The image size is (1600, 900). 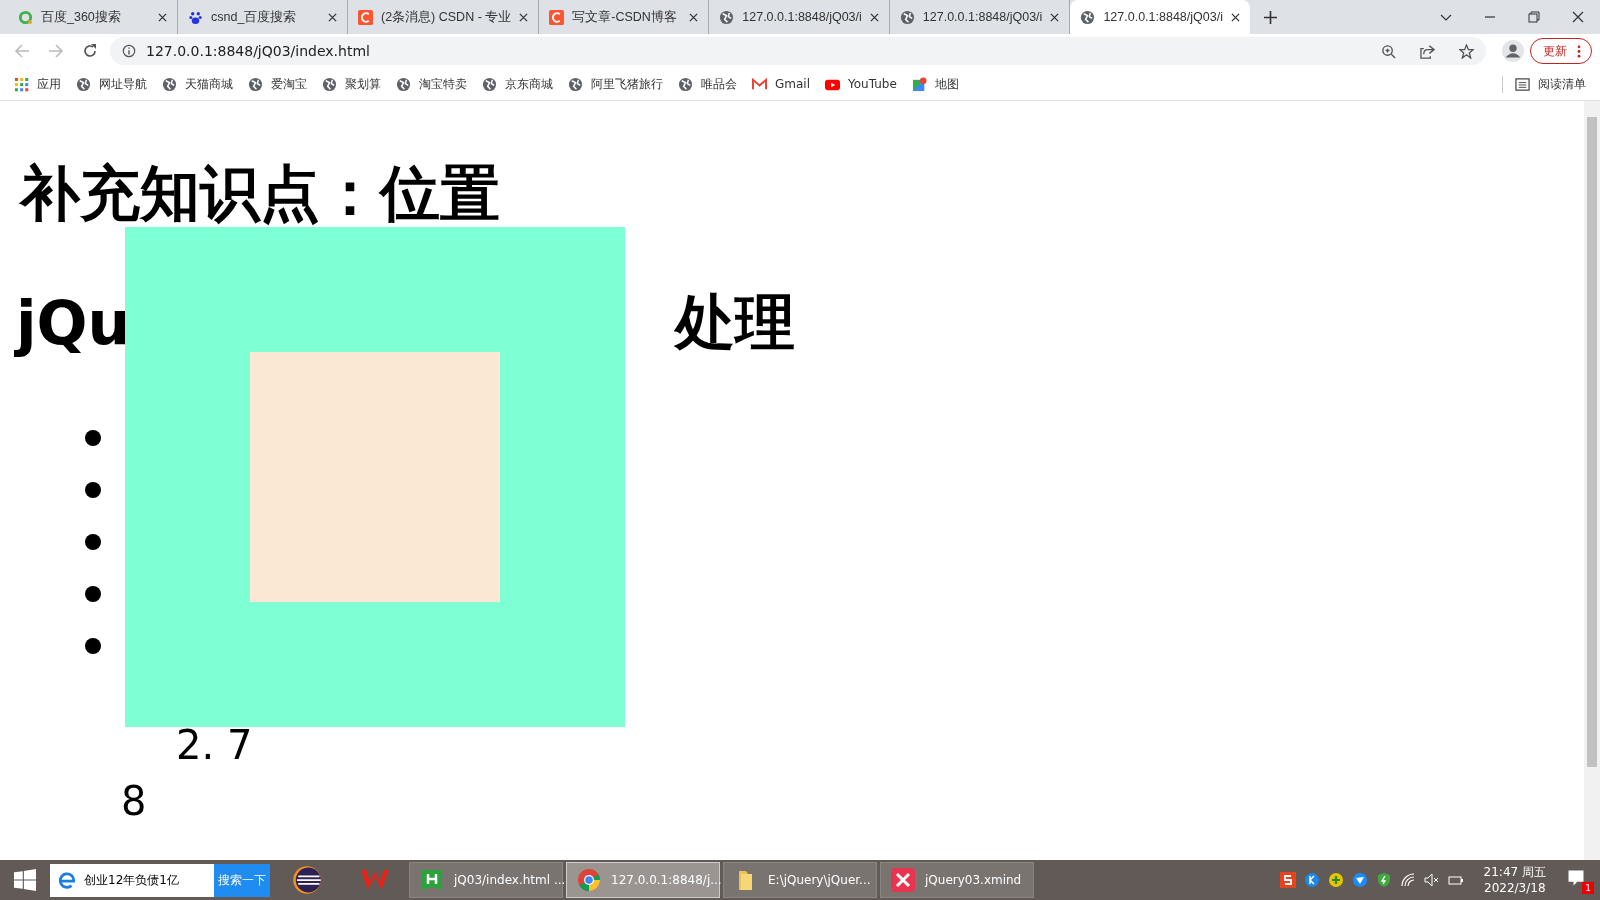 What do you see at coordinates (919, 84) in the screenshot?
I see `map-pin-icon` at bounding box center [919, 84].